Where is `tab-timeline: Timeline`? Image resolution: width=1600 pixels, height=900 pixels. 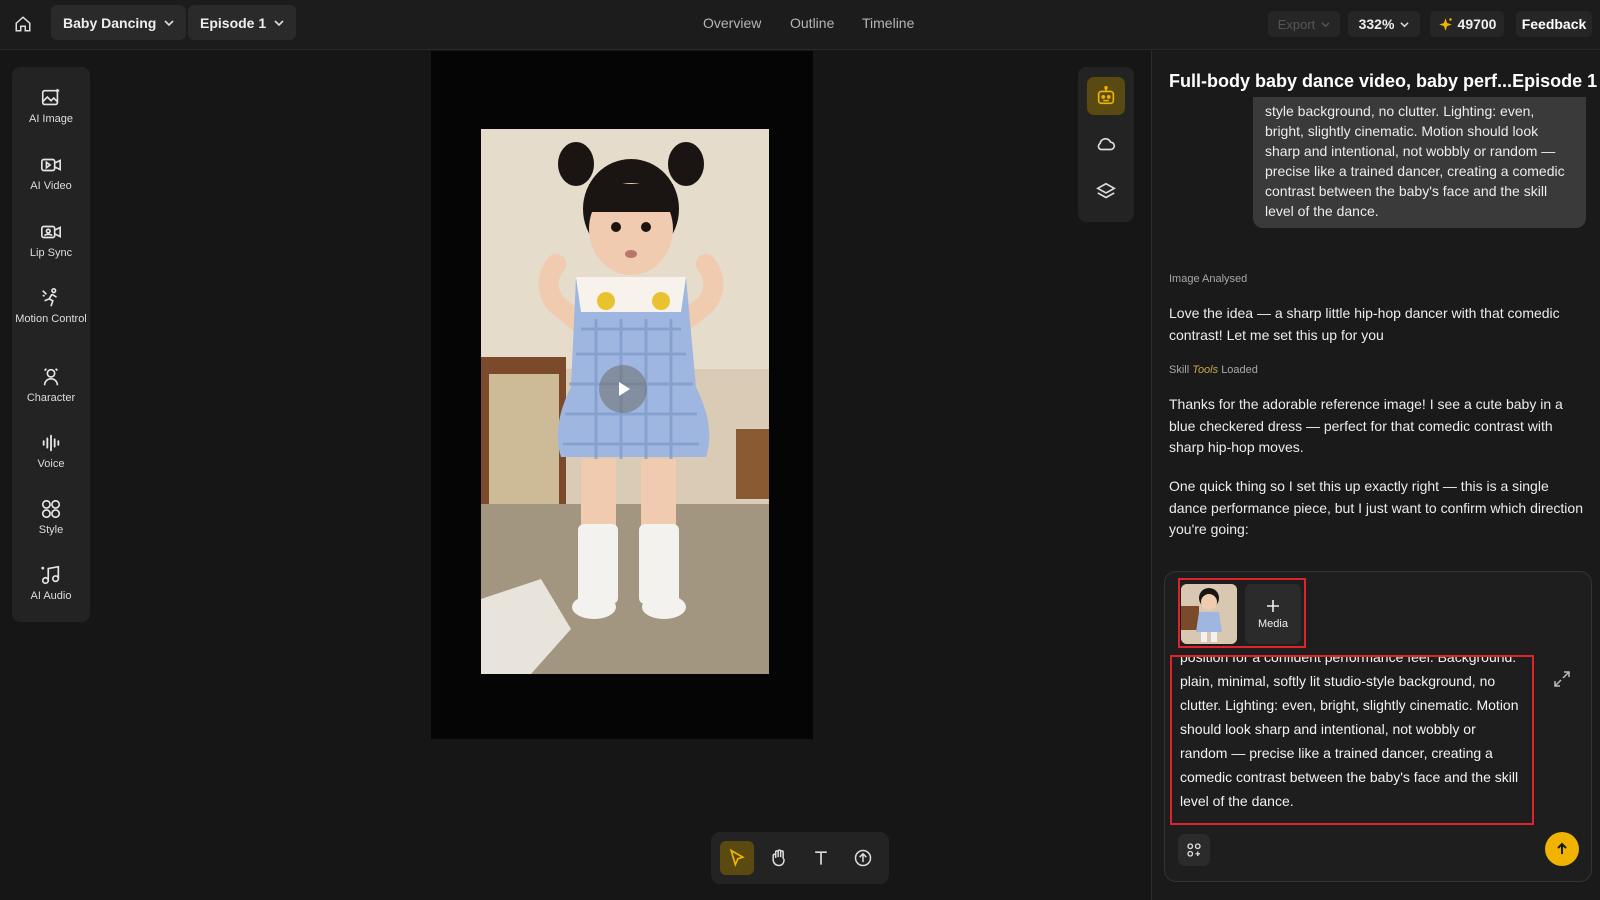 tab-timeline: Timeline is located at coordinates (888, 23).